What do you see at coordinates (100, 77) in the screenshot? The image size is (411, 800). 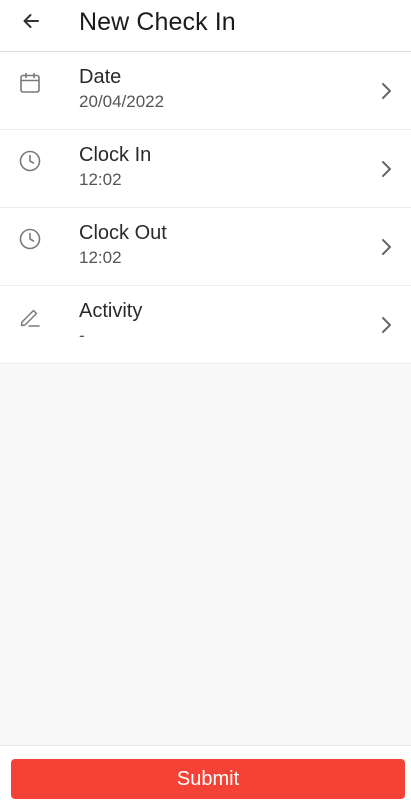 I see `date-label: Date` at bounding box center [100, 77].